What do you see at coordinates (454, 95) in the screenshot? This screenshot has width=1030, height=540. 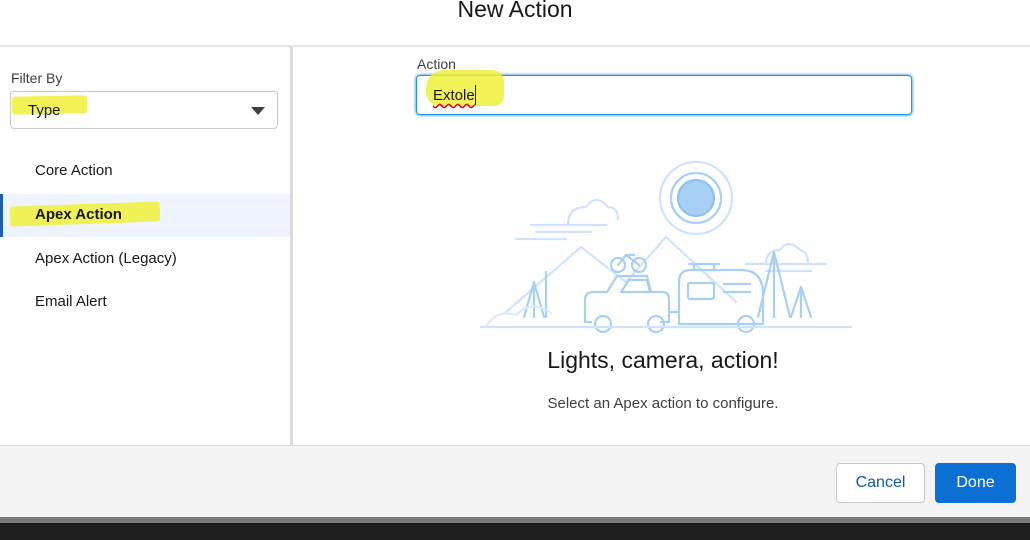 I see `action-input-value: Extole` at bounding box center [454, 95].